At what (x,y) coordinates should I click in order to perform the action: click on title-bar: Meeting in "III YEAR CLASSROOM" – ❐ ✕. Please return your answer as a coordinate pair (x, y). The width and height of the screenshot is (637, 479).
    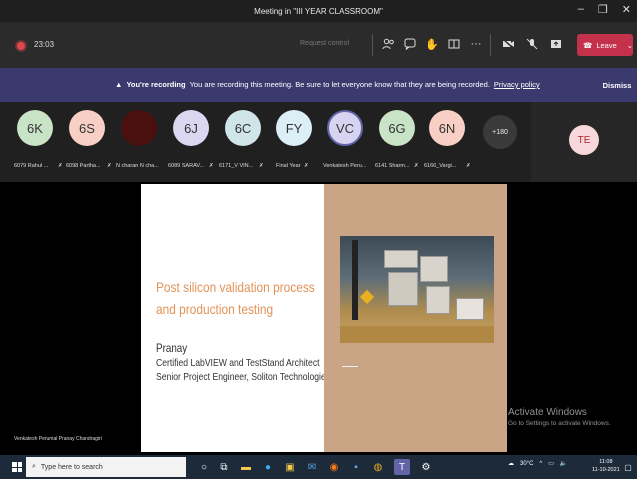
    Looking at the image, I should click on (318, 11).